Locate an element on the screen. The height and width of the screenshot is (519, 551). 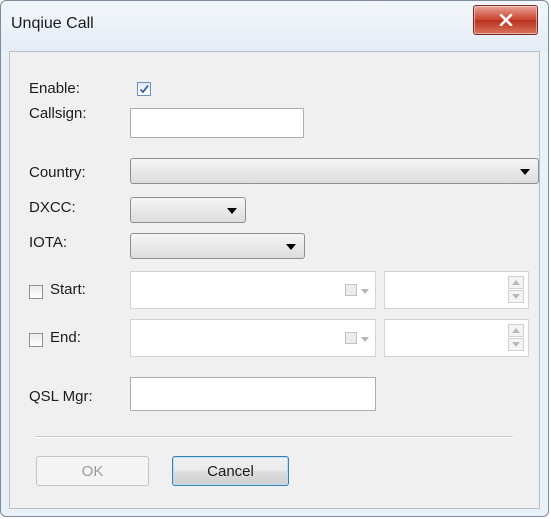
end-time-picker is located at coordinates (456, 338).